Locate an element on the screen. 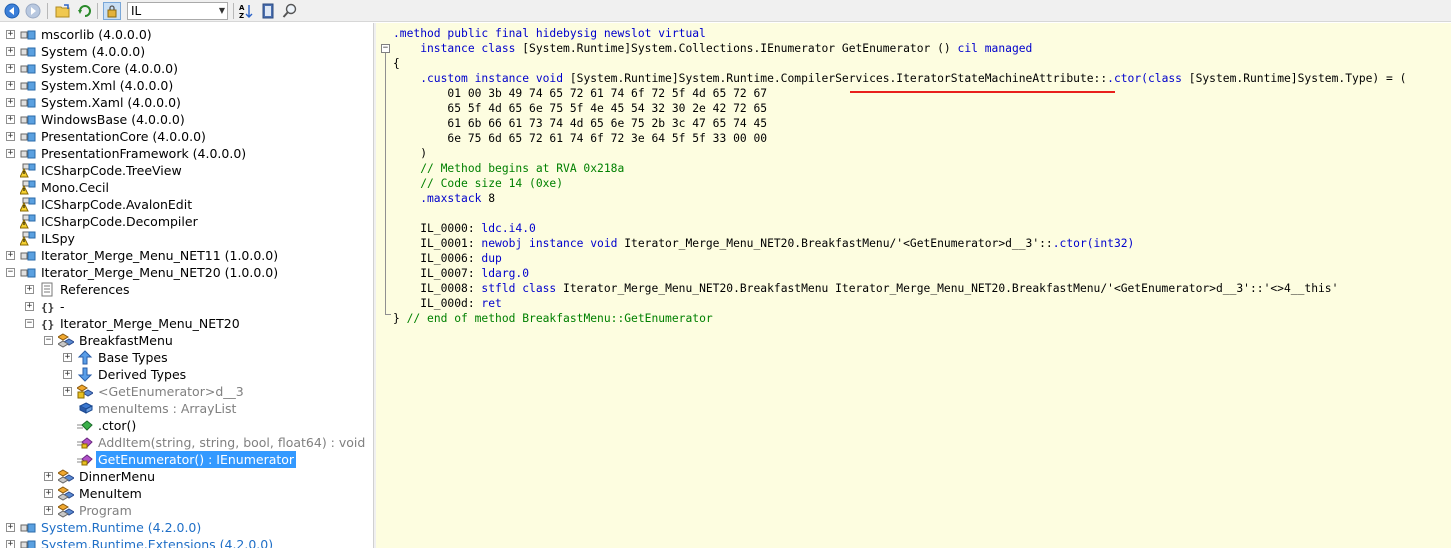 This screenshot has height=548, width=1451. tree-item-label: Iterator_Merge_Menu_NET20 is located at coordinates (150, 323).